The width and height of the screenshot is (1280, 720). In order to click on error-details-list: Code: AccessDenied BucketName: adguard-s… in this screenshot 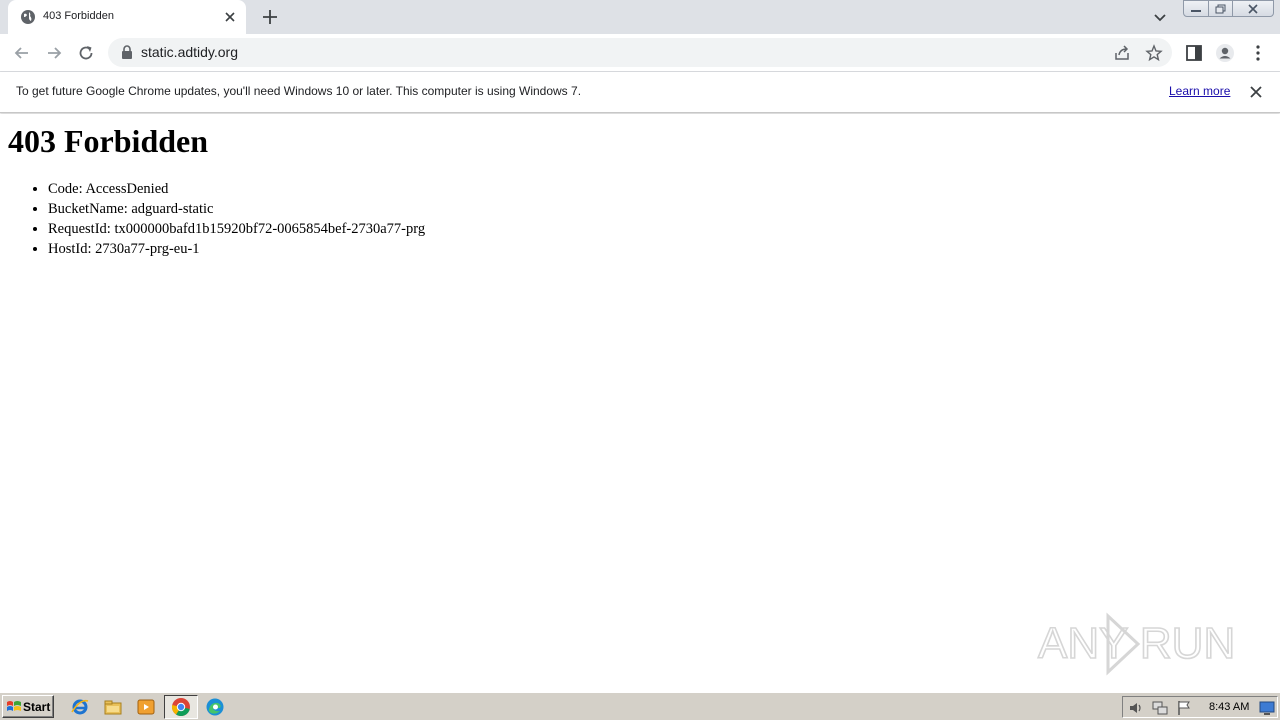, I will do `click(236, 219)`.